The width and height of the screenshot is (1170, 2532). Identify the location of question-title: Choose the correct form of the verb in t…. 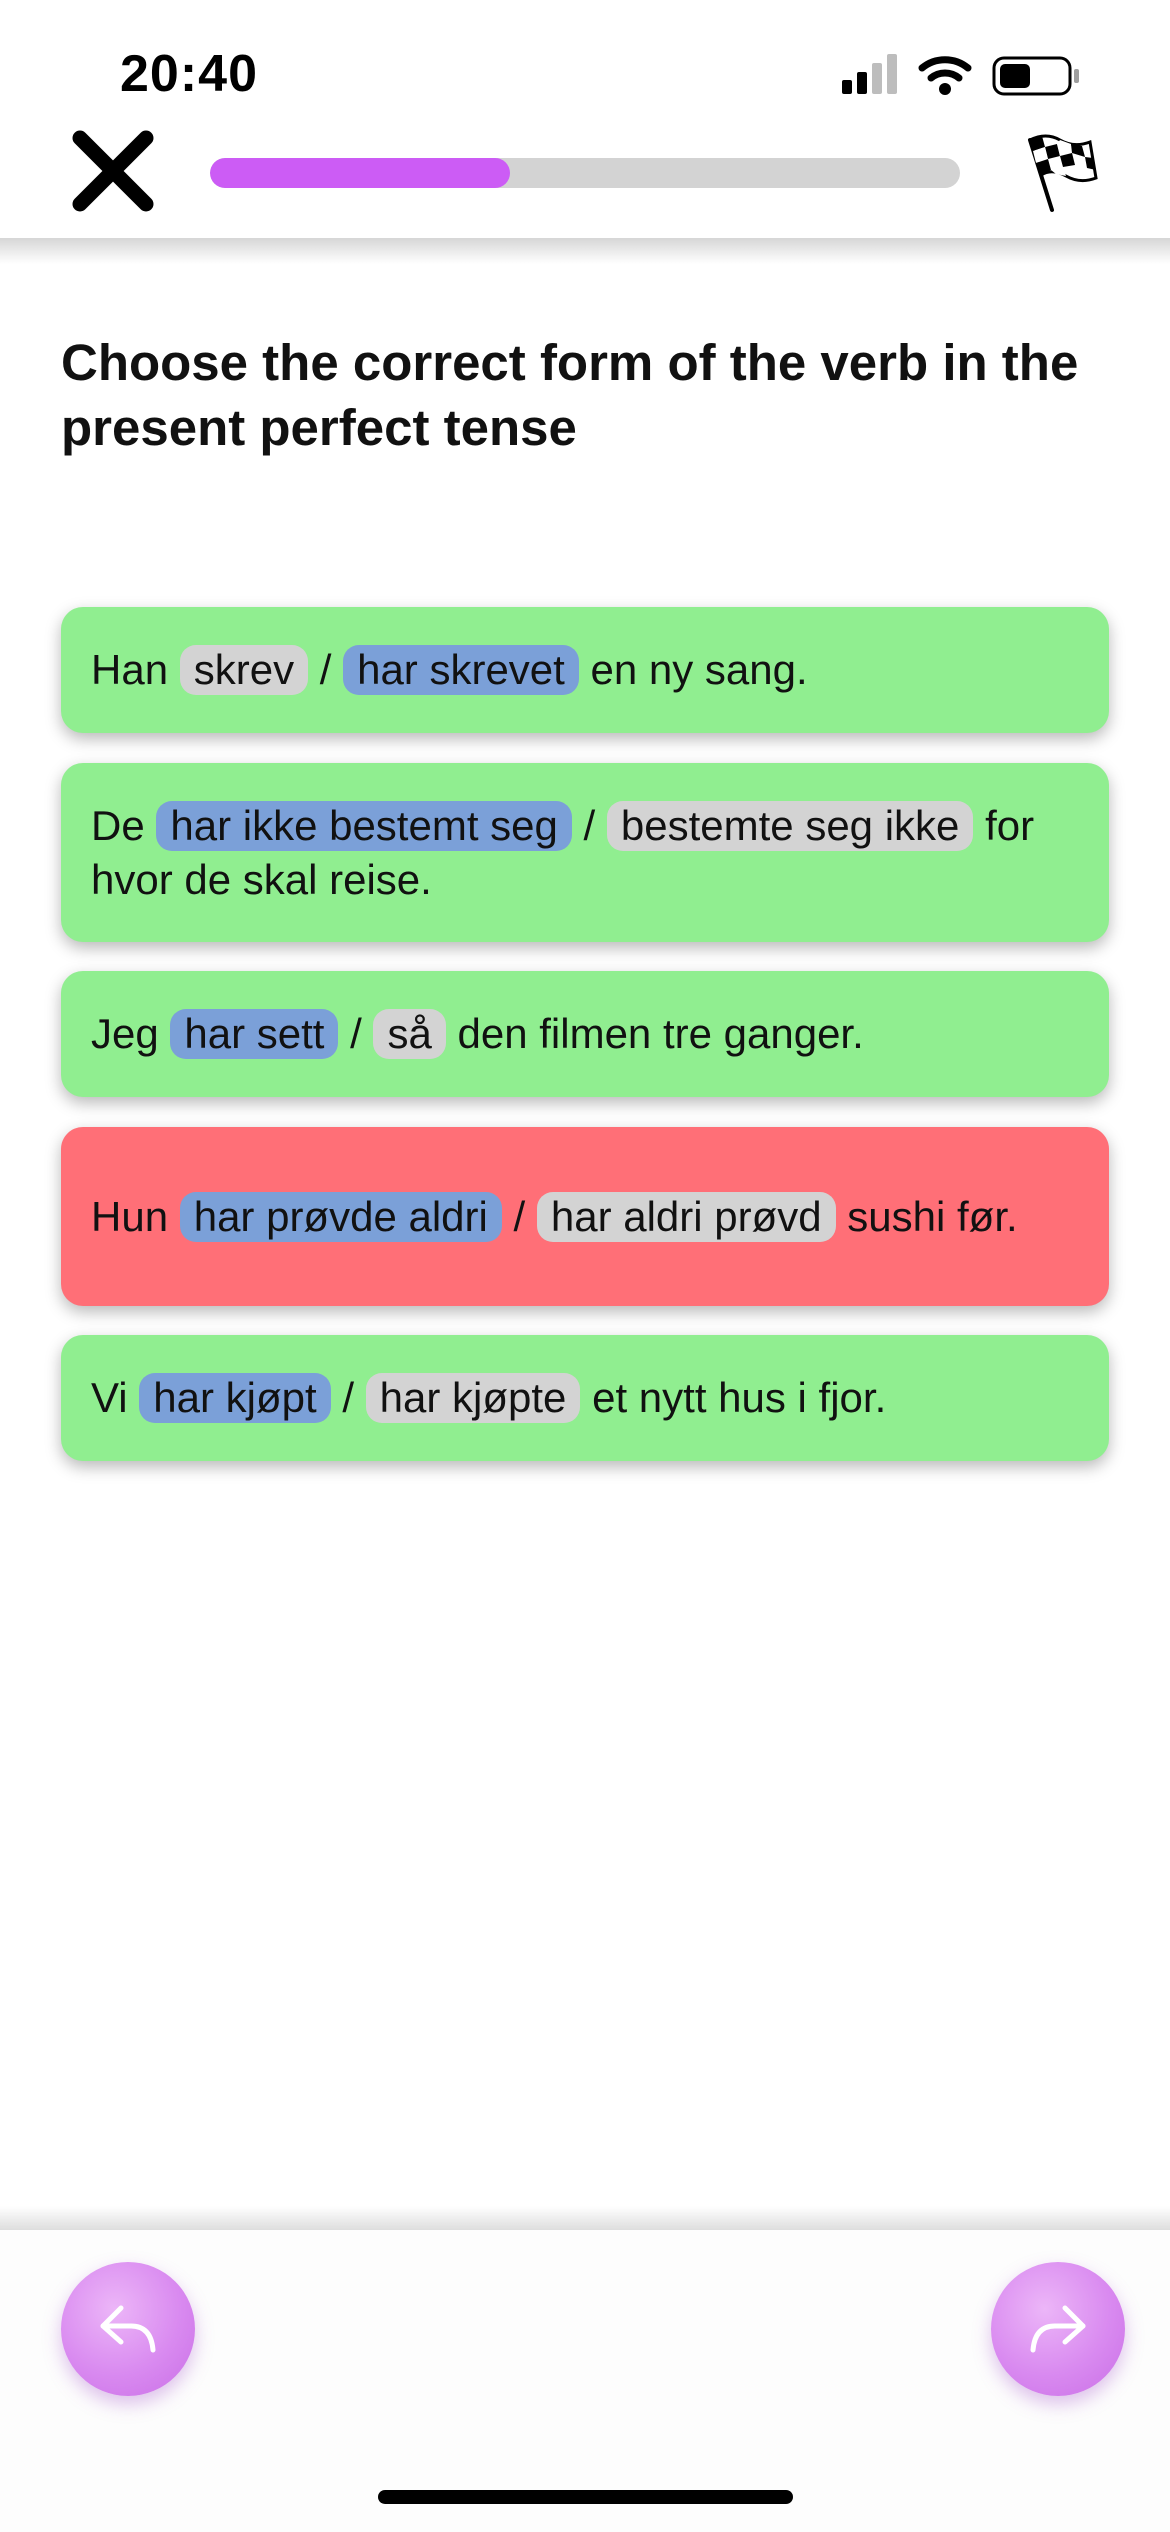
(570, 395).